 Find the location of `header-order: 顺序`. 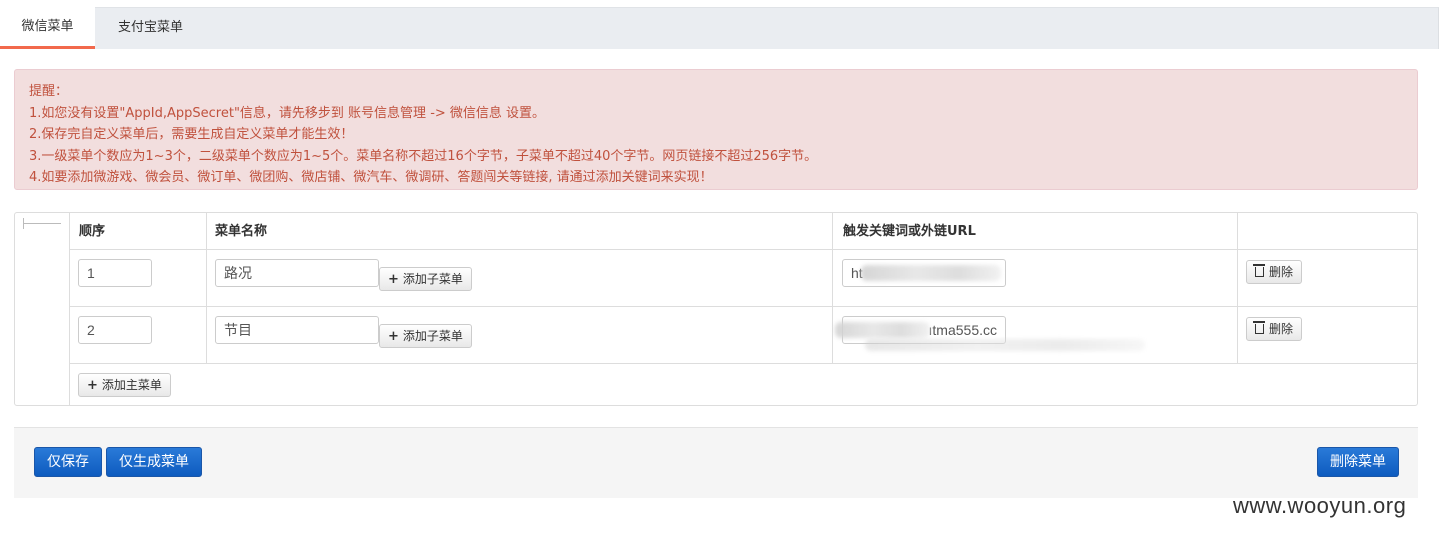

header-order: 顺序 is located at coordinates (92, 231).